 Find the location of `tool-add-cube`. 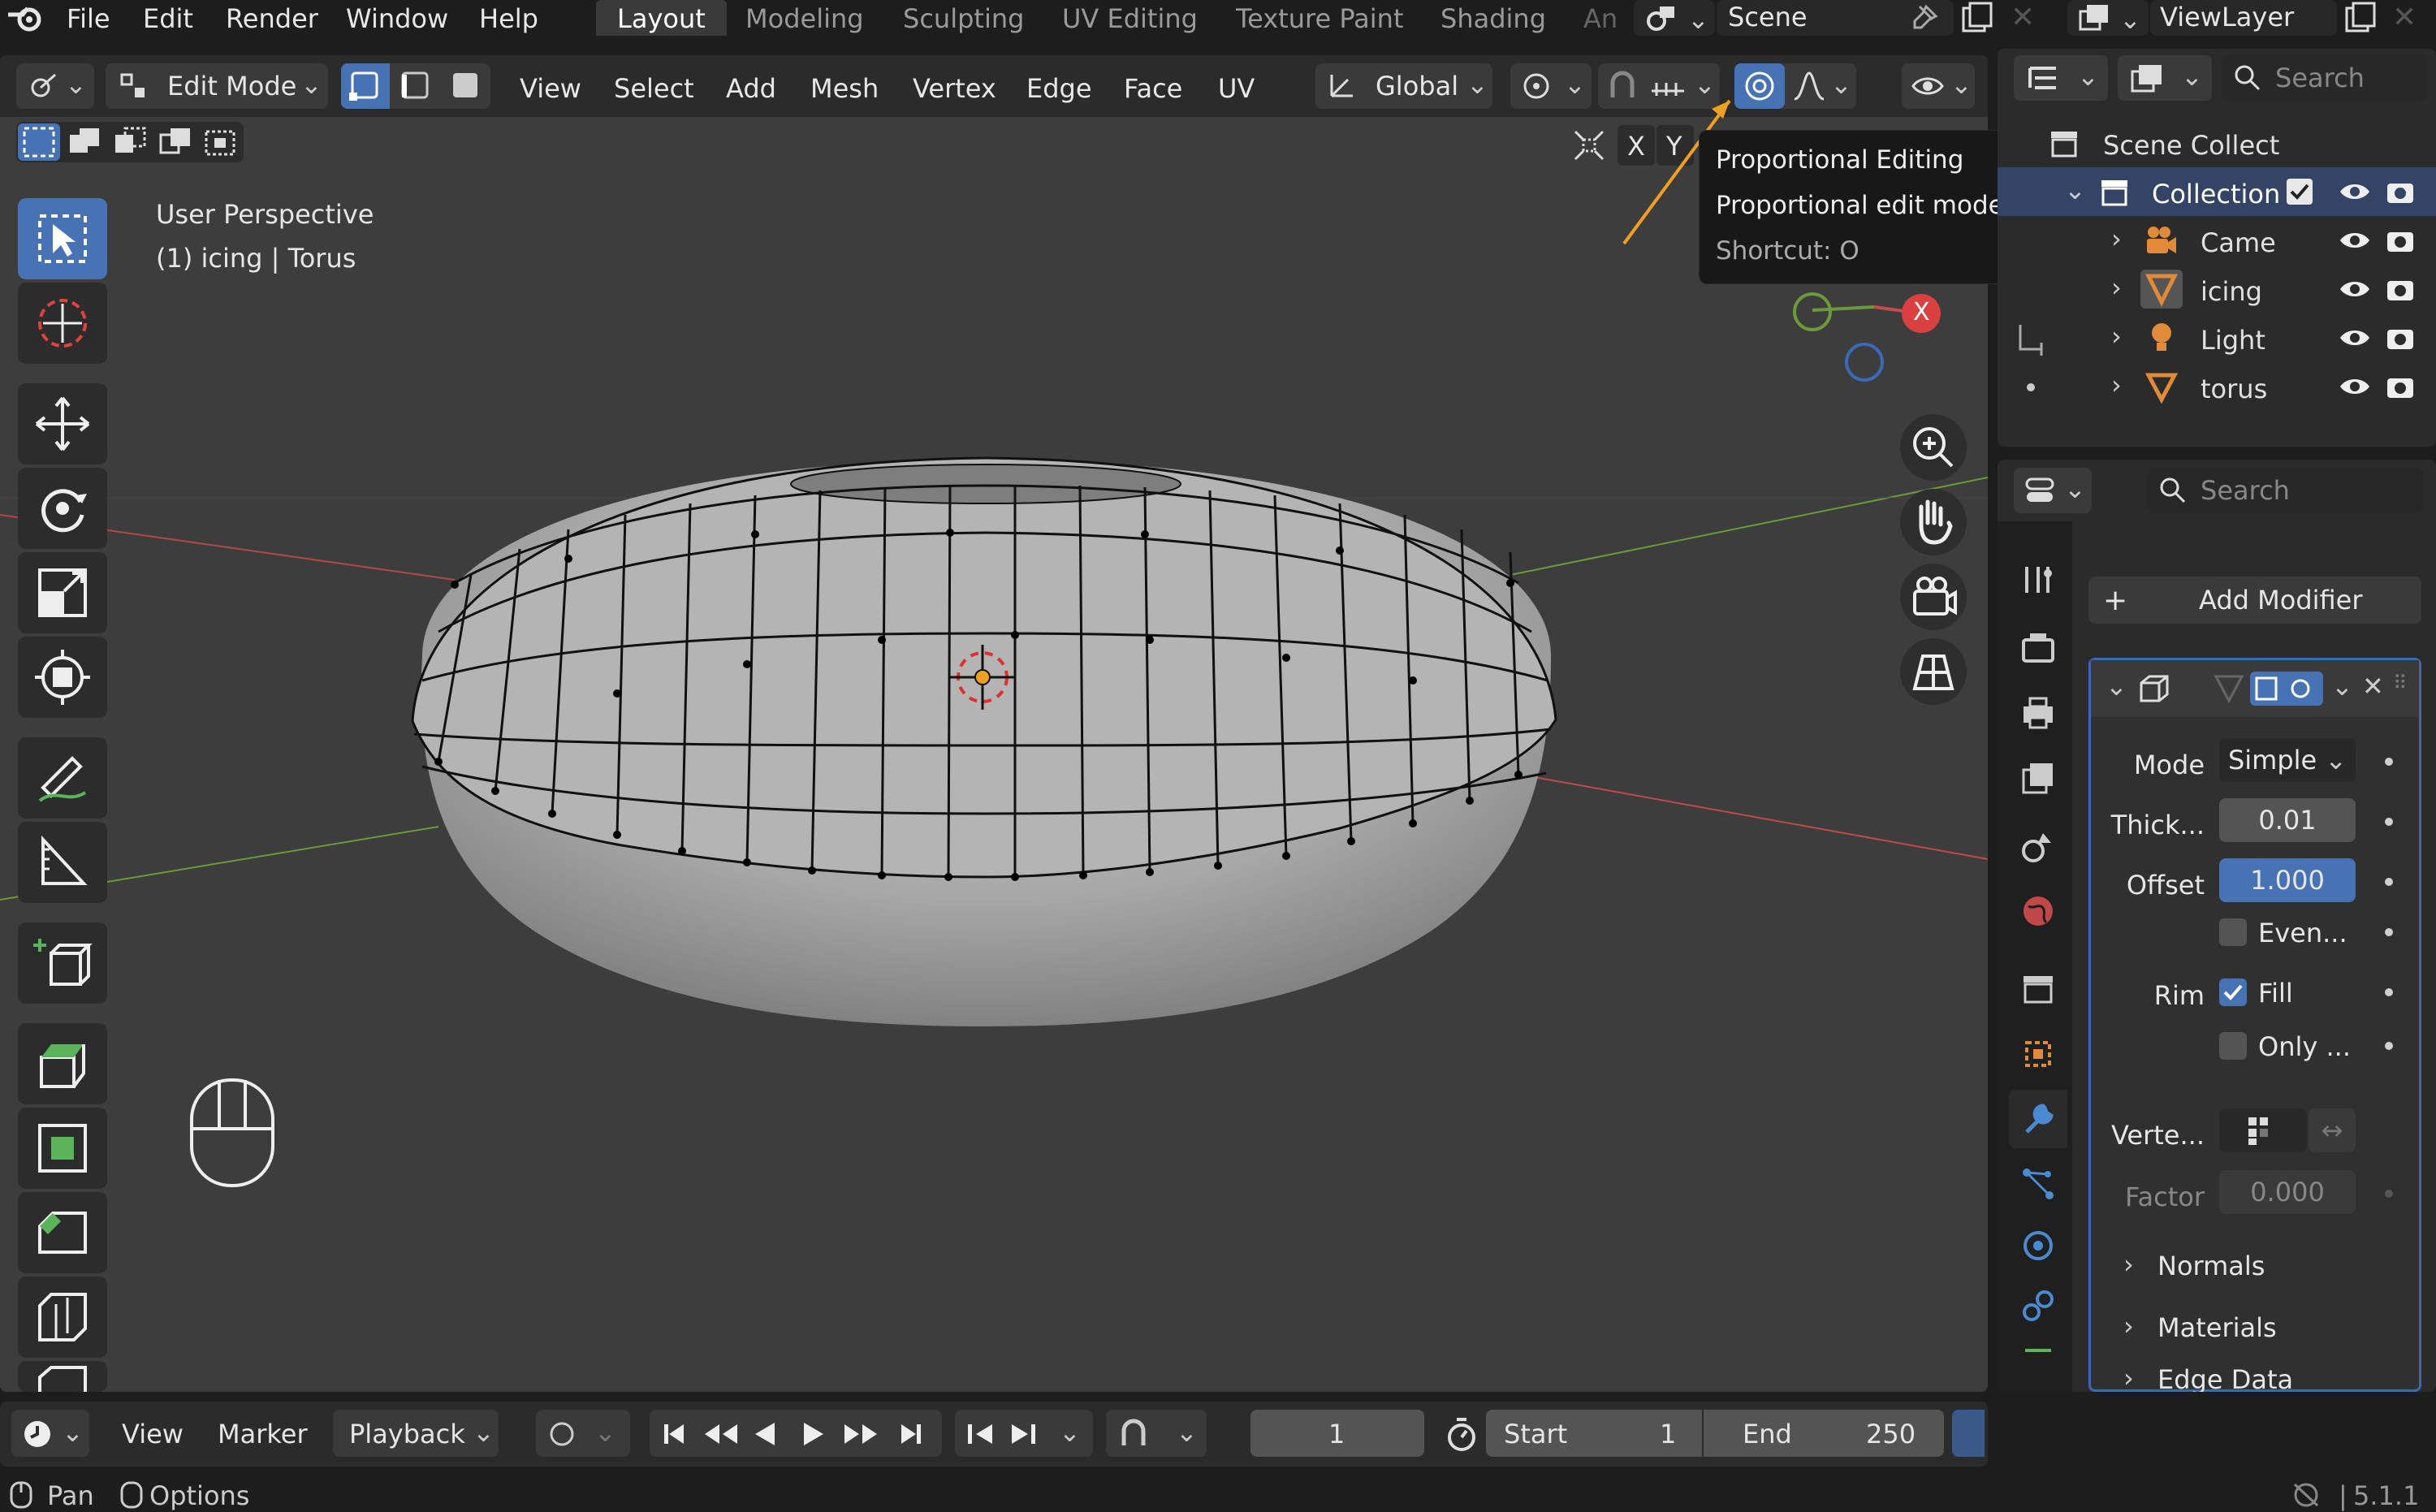

tool-add-cube is located at coordinates (63, 963).